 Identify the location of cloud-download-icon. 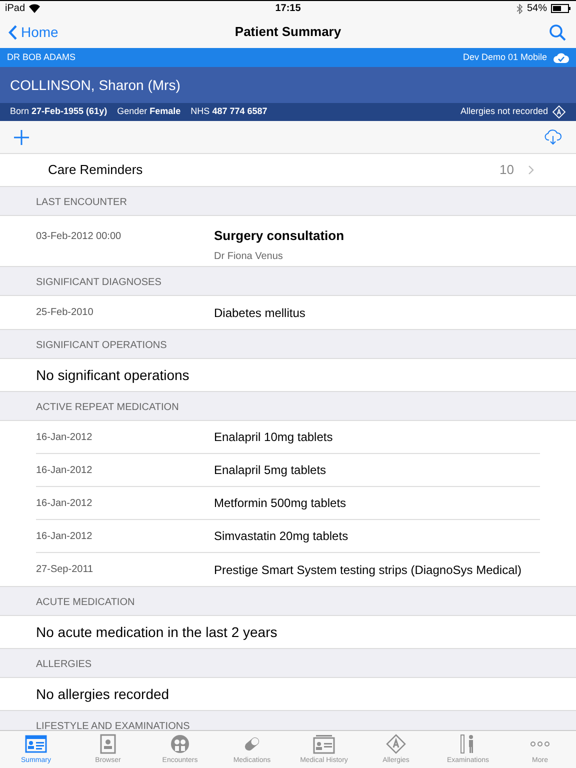
(553, 137).